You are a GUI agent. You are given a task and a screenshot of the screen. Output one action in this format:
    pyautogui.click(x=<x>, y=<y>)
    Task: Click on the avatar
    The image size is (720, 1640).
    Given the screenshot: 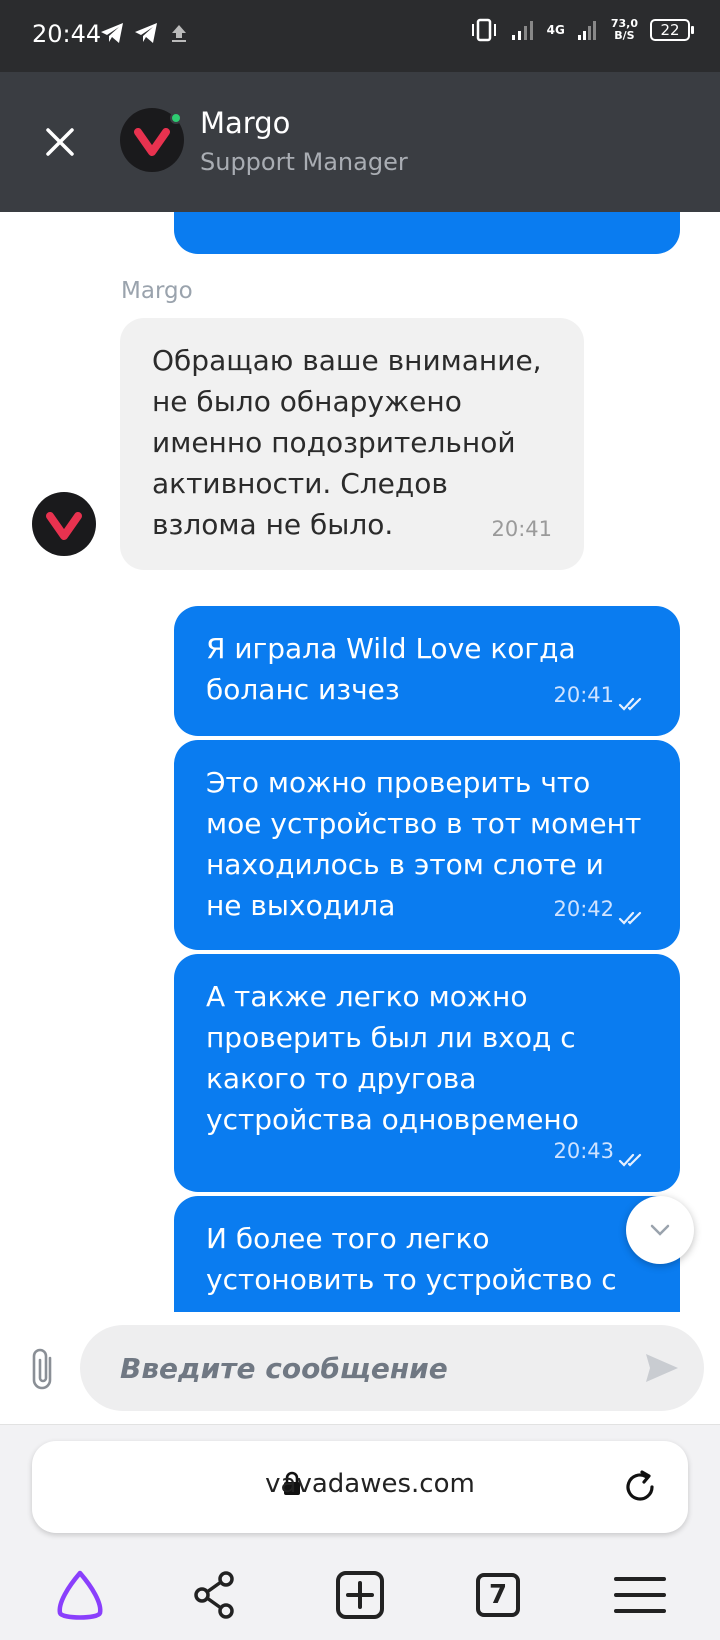 What is the action you would take?
    pyautogui.click(x=64, y=524)
    